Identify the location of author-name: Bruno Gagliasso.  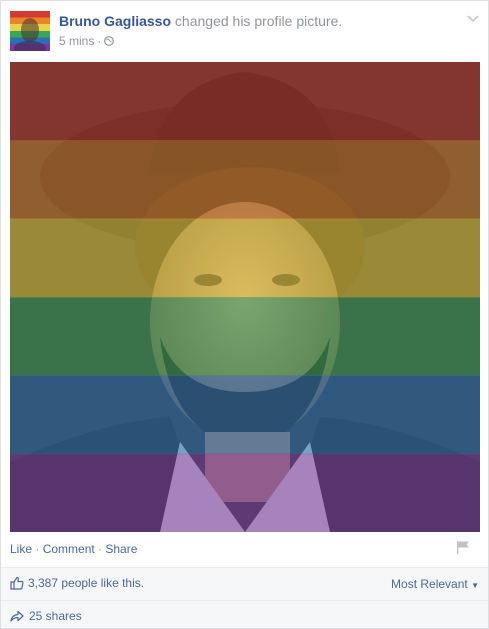
(115, 21).